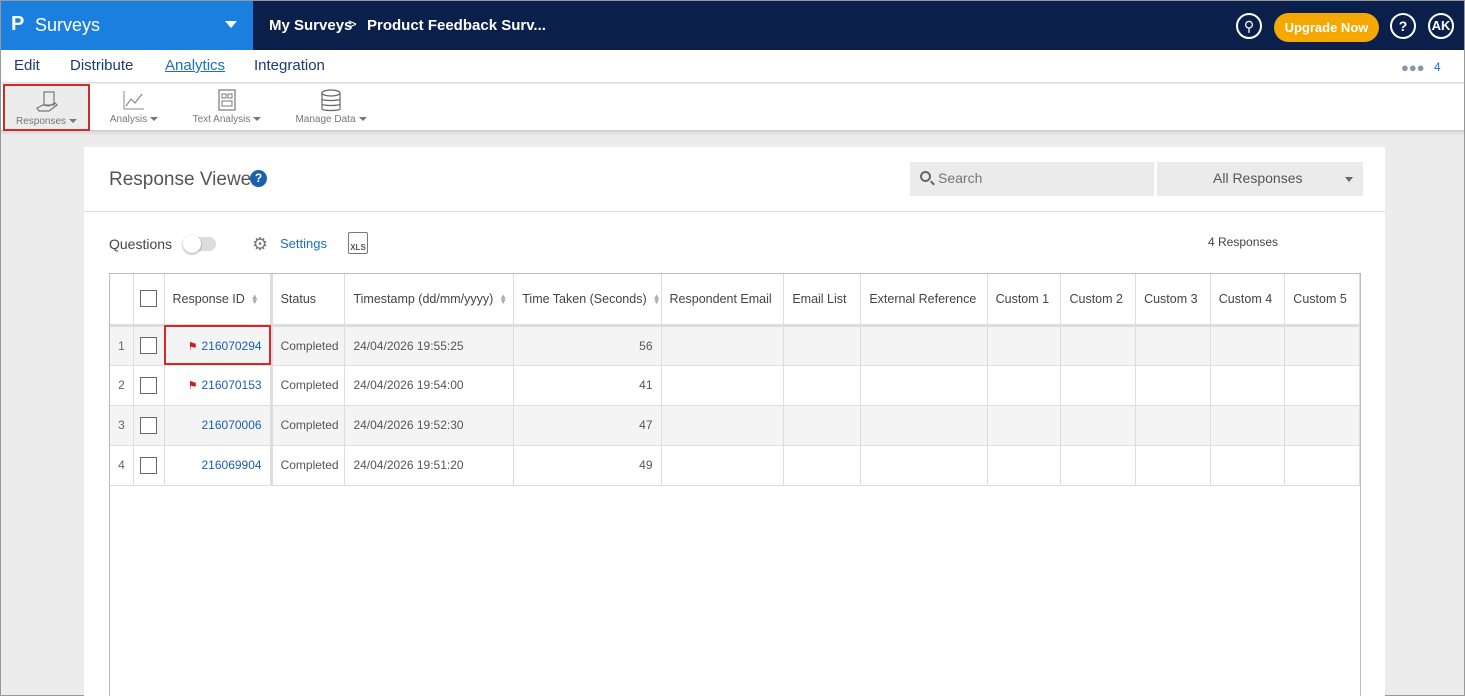 Image resolution: width=1465 pixels, height=696 pixels. Describe the element at coordinates (1173, 300) in the screenshot. I see `column-header-custom-3: Custom 3` at that location.